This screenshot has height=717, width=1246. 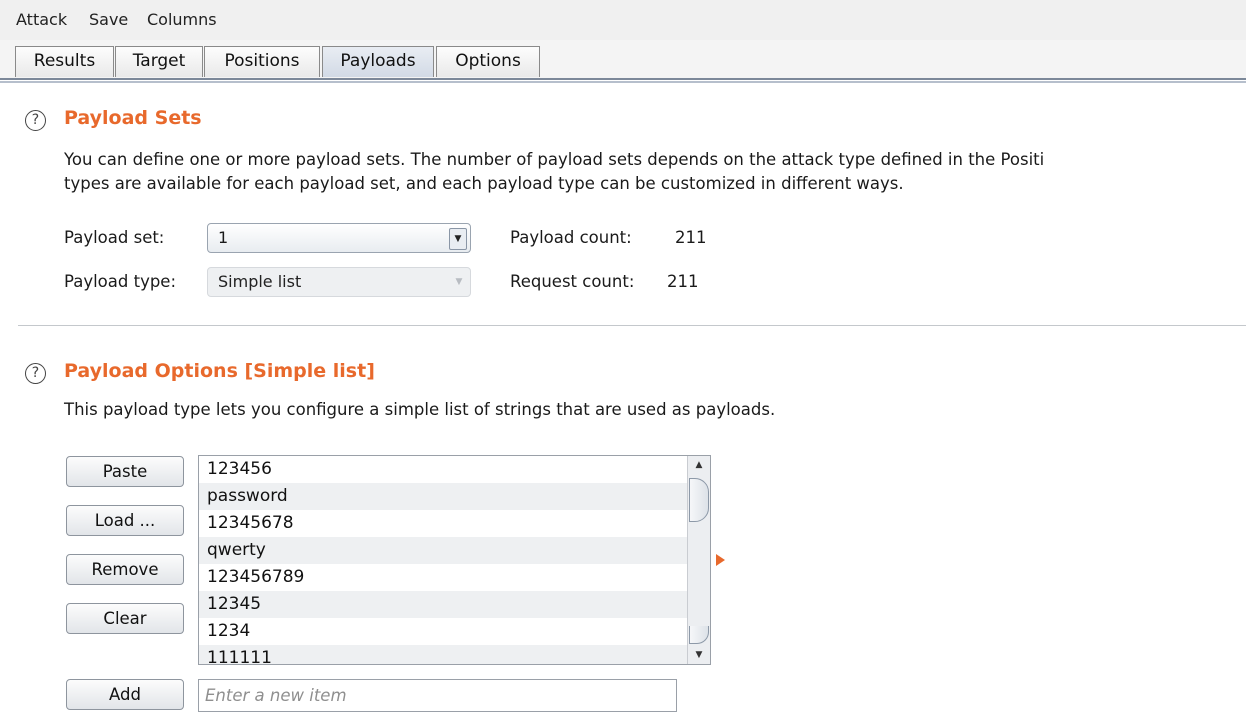 What do you see at coordinates (125, 694) in the screenshot?
I see `add-button: Add` at bounding box center [125, 694].